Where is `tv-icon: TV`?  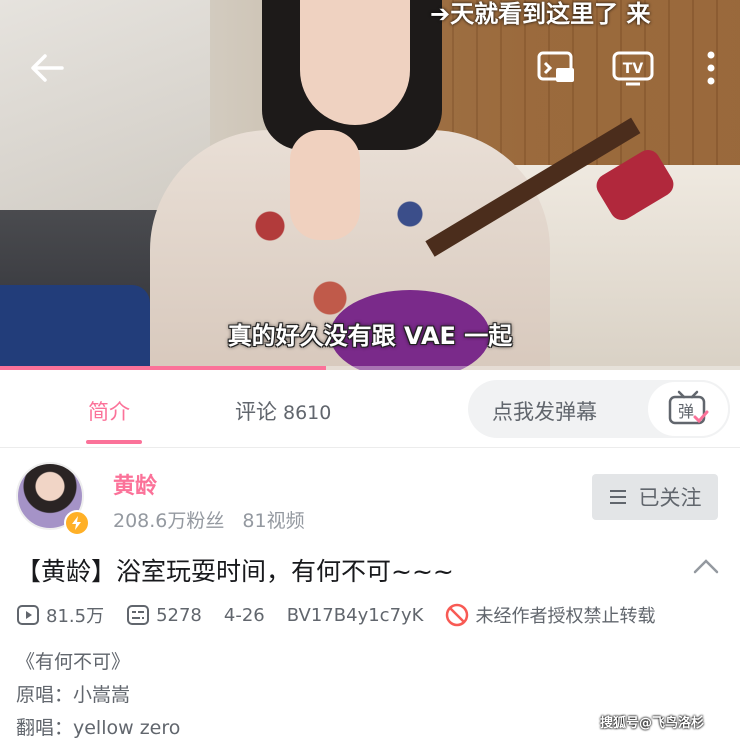
tv-icon: TV is located at coordinates (633, 68).